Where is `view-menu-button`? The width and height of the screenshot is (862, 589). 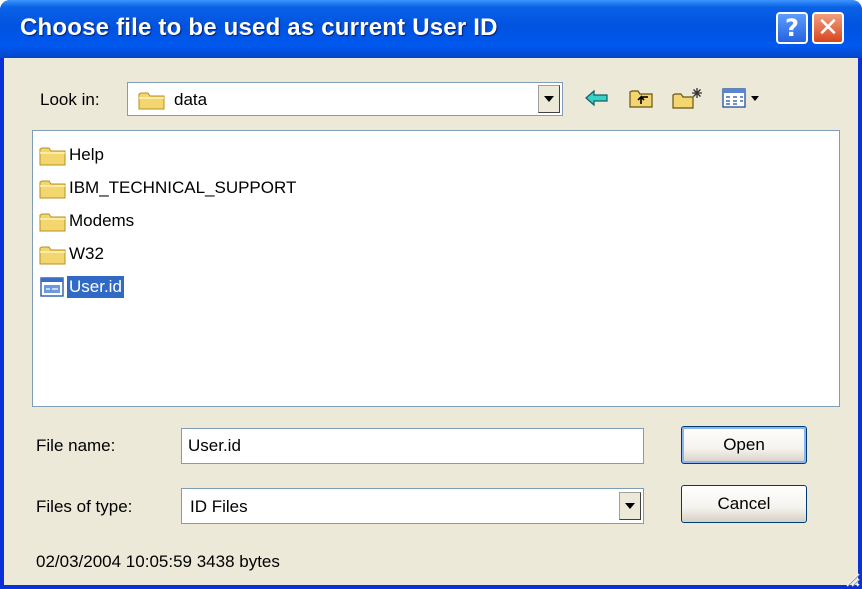 view-menu-button is located at coordinates (743, 98).